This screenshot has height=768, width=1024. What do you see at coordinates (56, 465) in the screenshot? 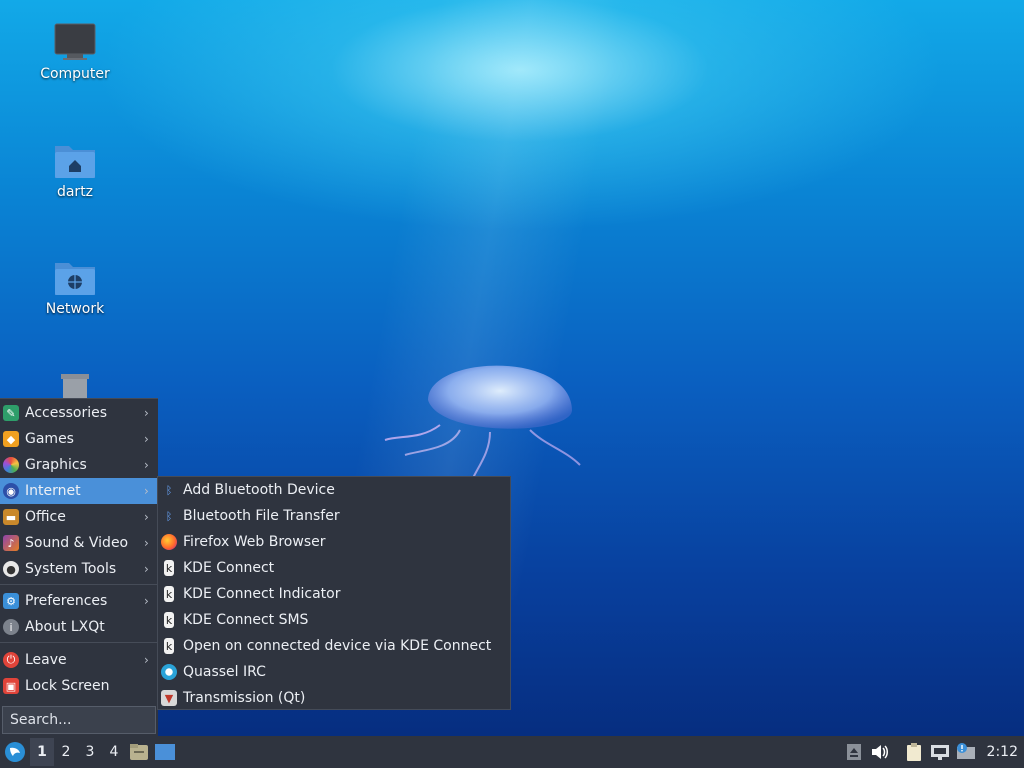
I see `menu-item-label: Graphics` at bounding box center [56, 465].